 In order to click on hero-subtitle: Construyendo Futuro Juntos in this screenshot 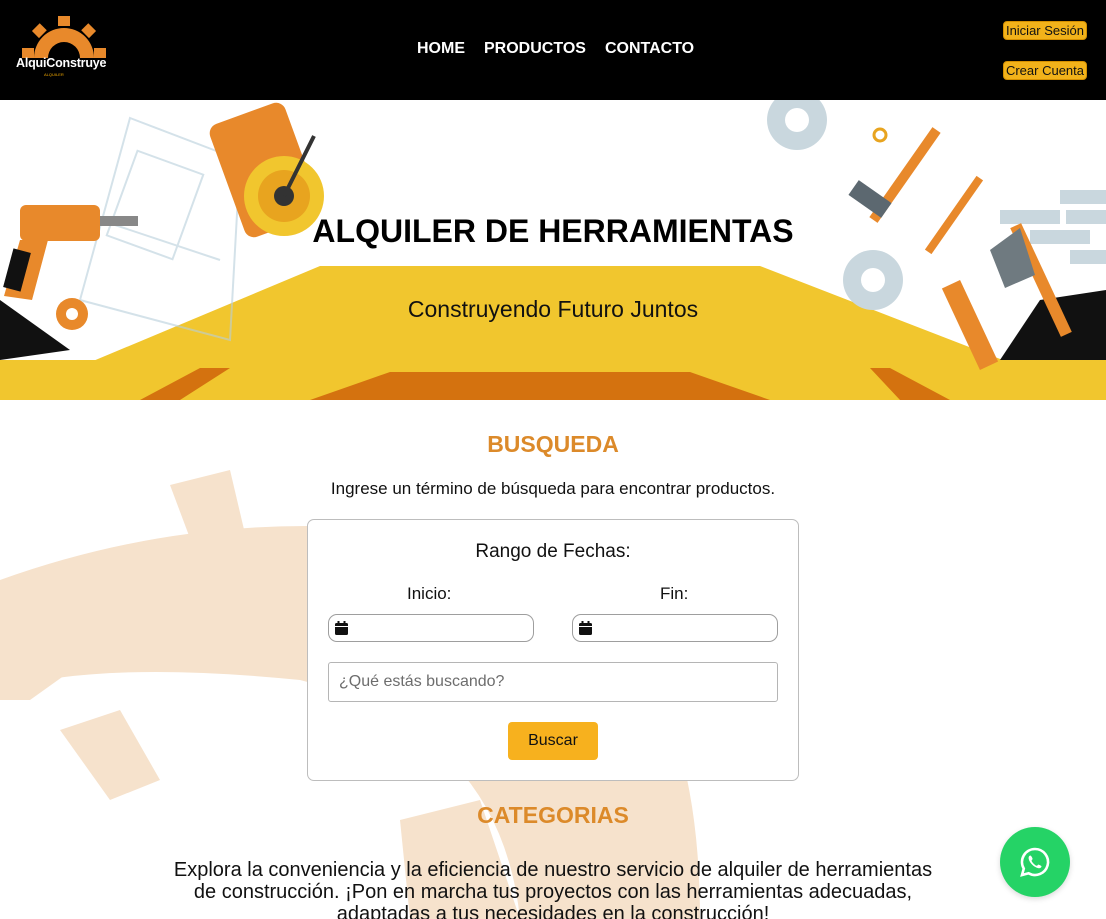, I will do `click(553, 309)`.